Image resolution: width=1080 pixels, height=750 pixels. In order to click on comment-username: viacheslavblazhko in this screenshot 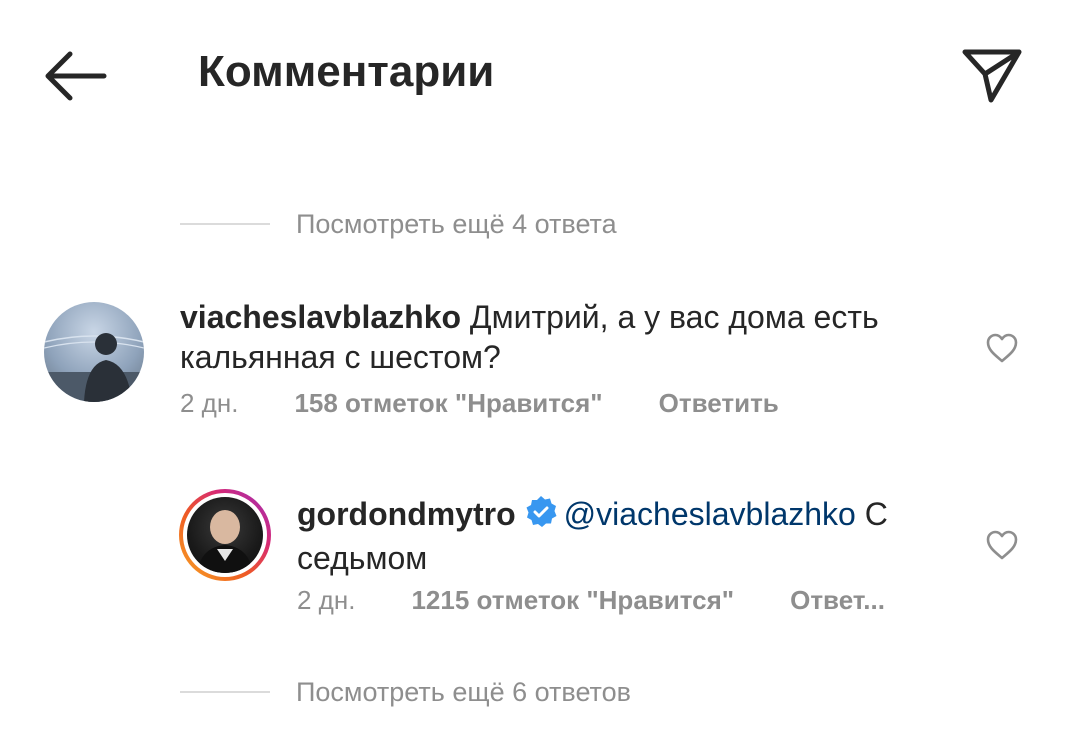, I will do `click(320, 317)`.